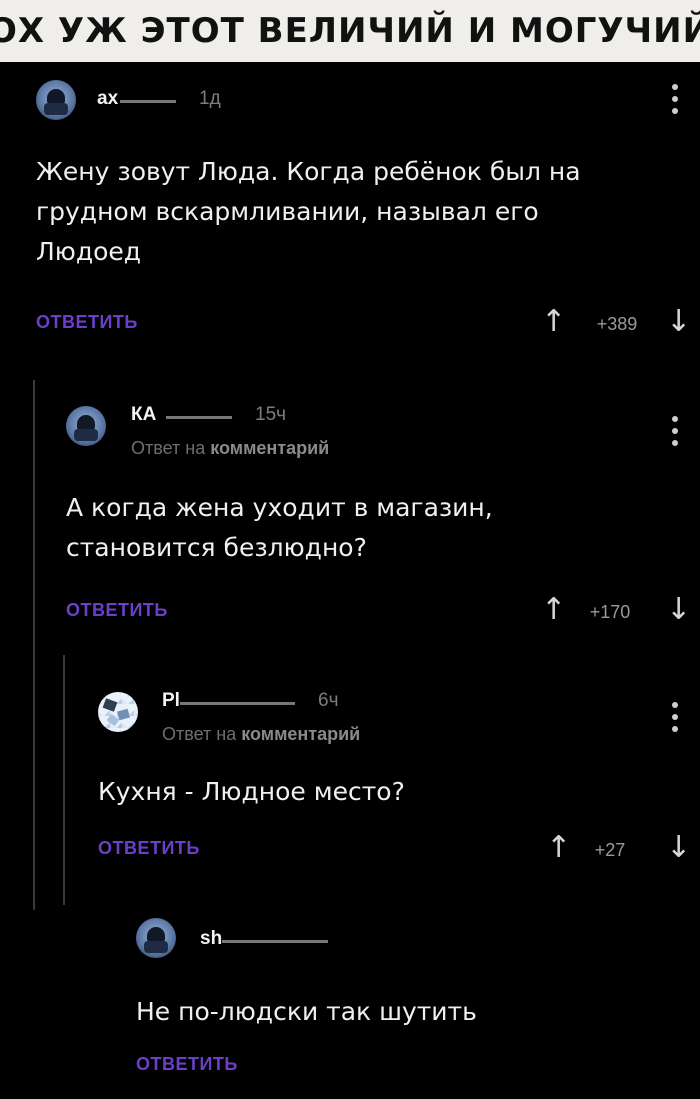 Image resolution: width=700 pixels, height=1099 pixels. Describe the element at coordinates (171, 701) in the screenshot. I see `username: Pl` at that location.